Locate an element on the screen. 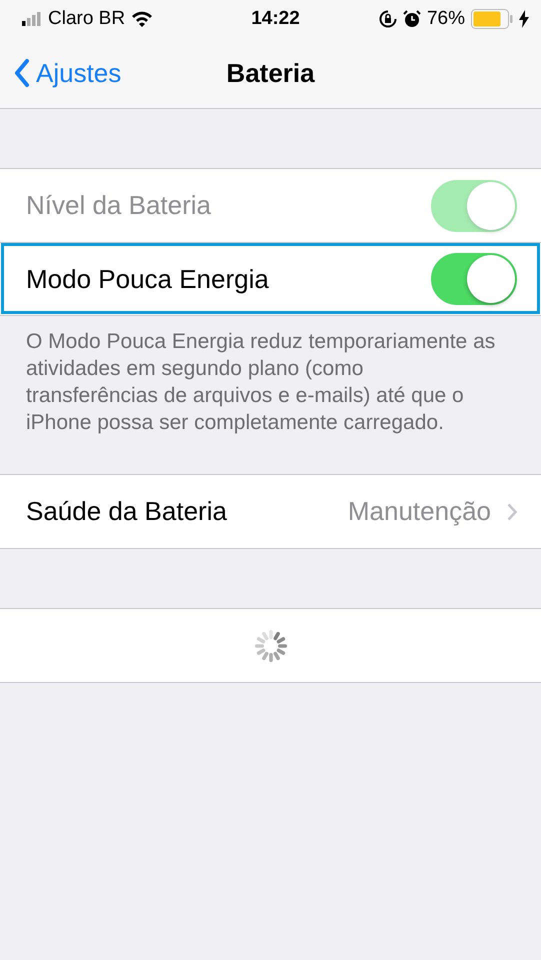 The width and height of the screenshot is (541, 960). loading-spinner-icon is located at coordinates (271, 645).